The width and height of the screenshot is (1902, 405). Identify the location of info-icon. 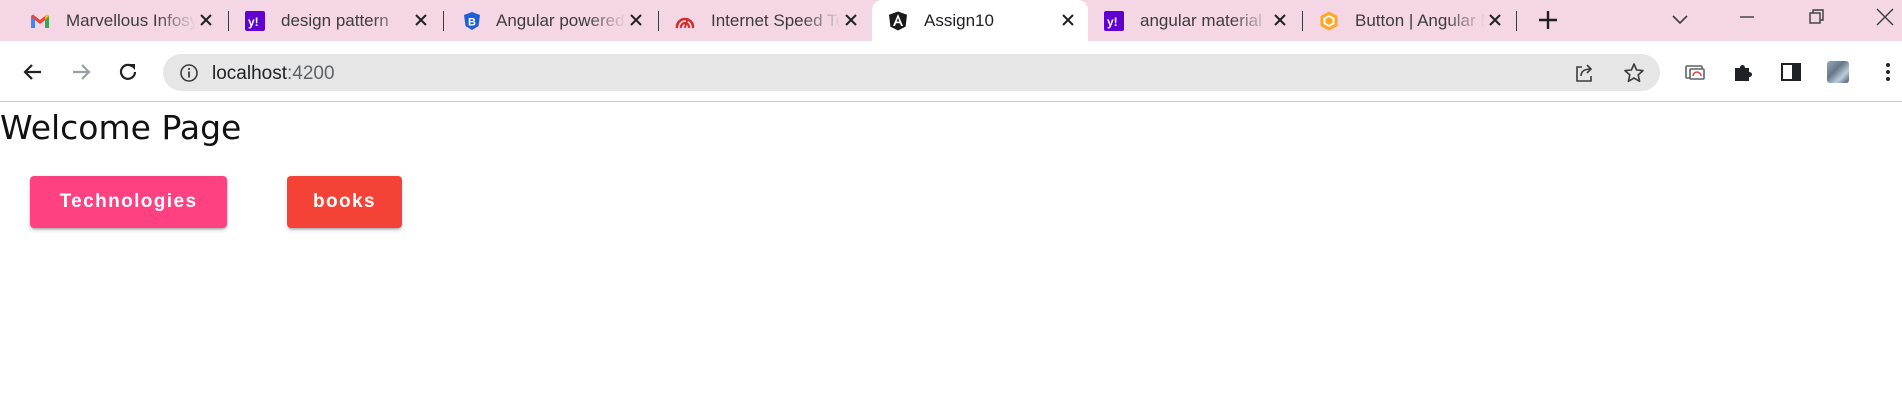
(189, 73).